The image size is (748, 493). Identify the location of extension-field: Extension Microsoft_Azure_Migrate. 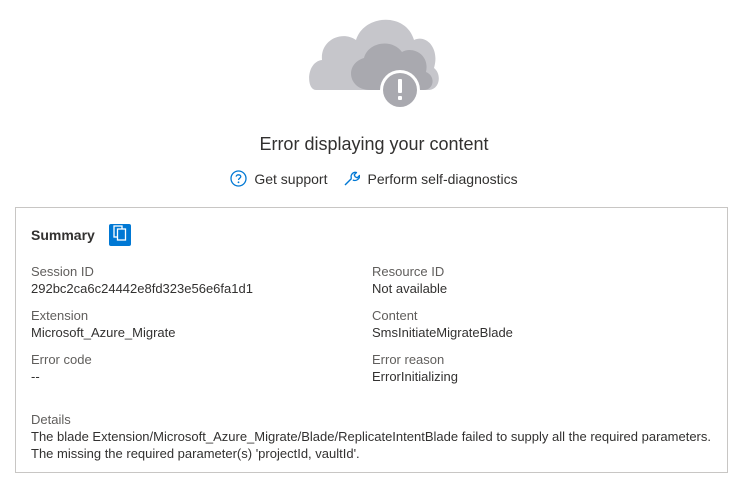
(103, 324).